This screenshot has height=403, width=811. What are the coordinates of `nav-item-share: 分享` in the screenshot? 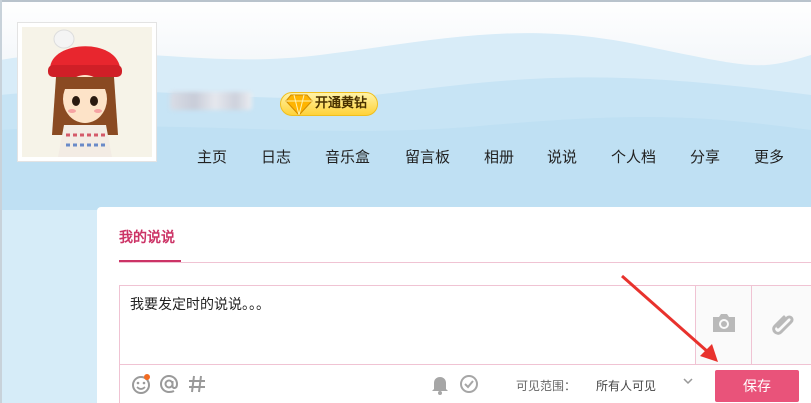 It's located at (705, 156).